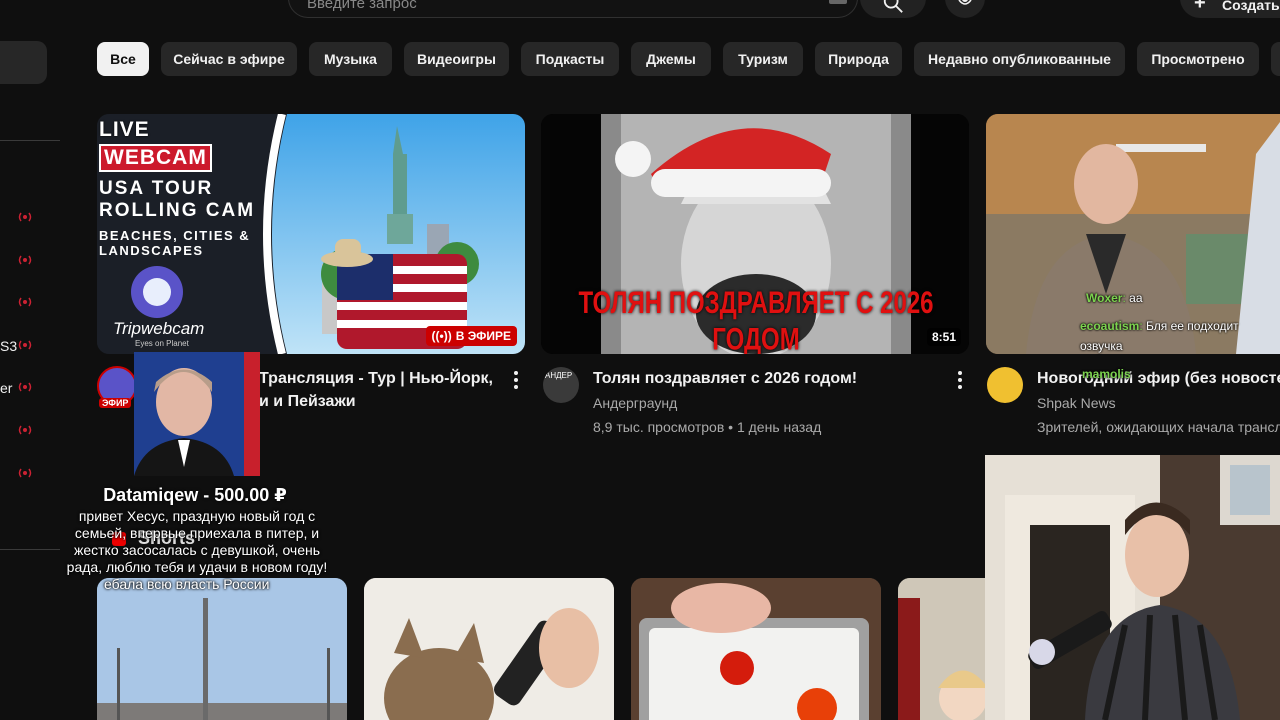 This screenshot has height=720, width=1280. I want to click on donation-title: Datamiqew - 500.00 ₽, so click(195, 495).